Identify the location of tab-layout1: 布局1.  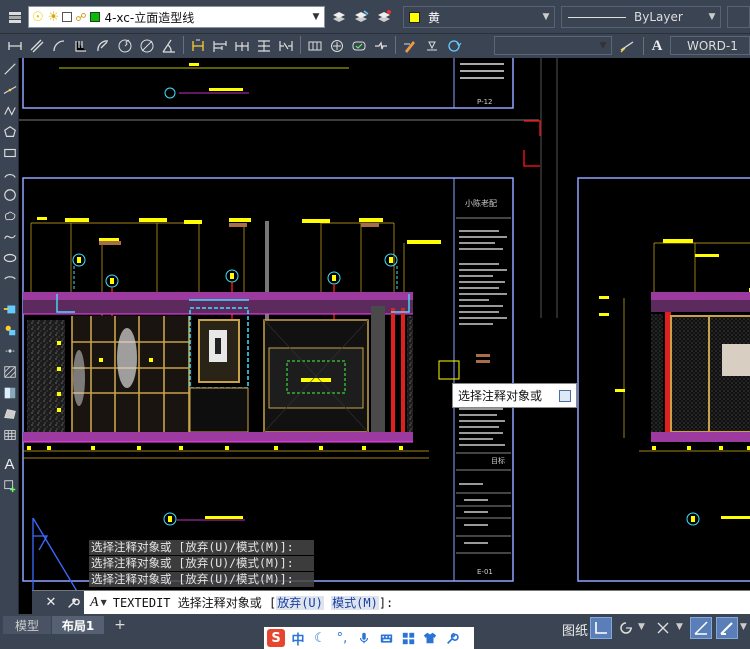
(78, 625).